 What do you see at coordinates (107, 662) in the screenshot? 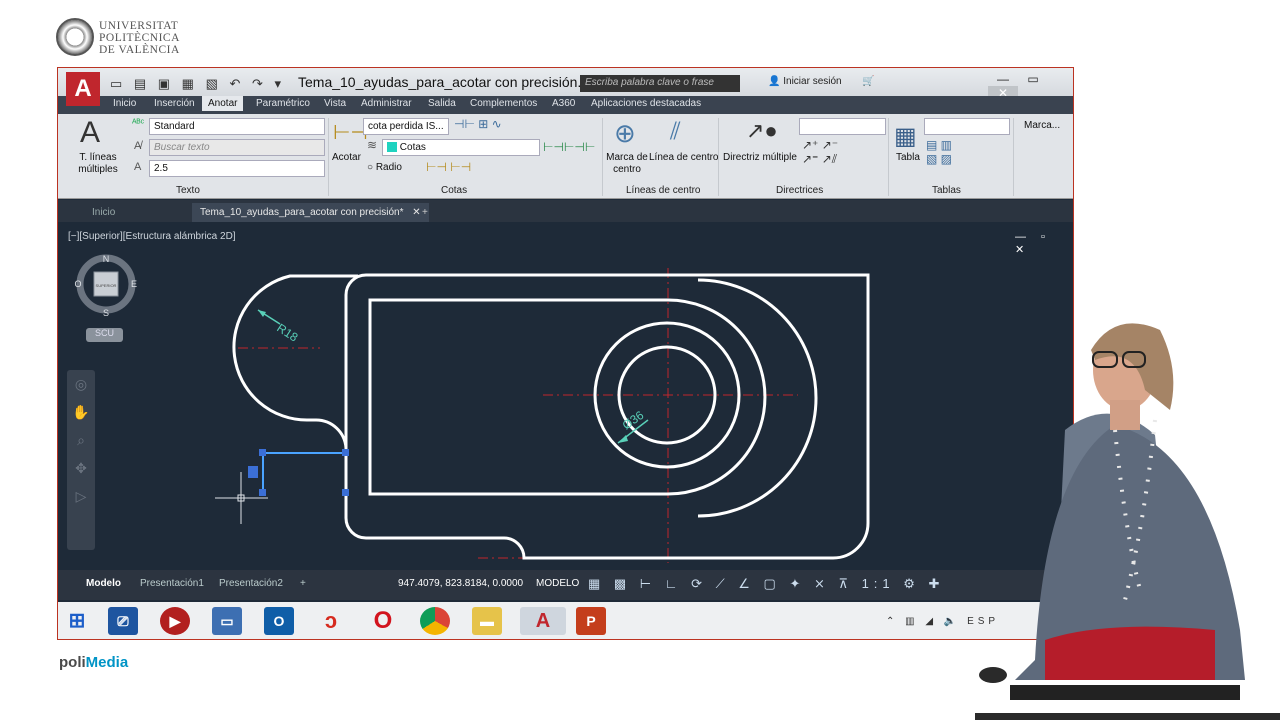
I see `brand-suffix: Media` at bounding box center [107, 662].